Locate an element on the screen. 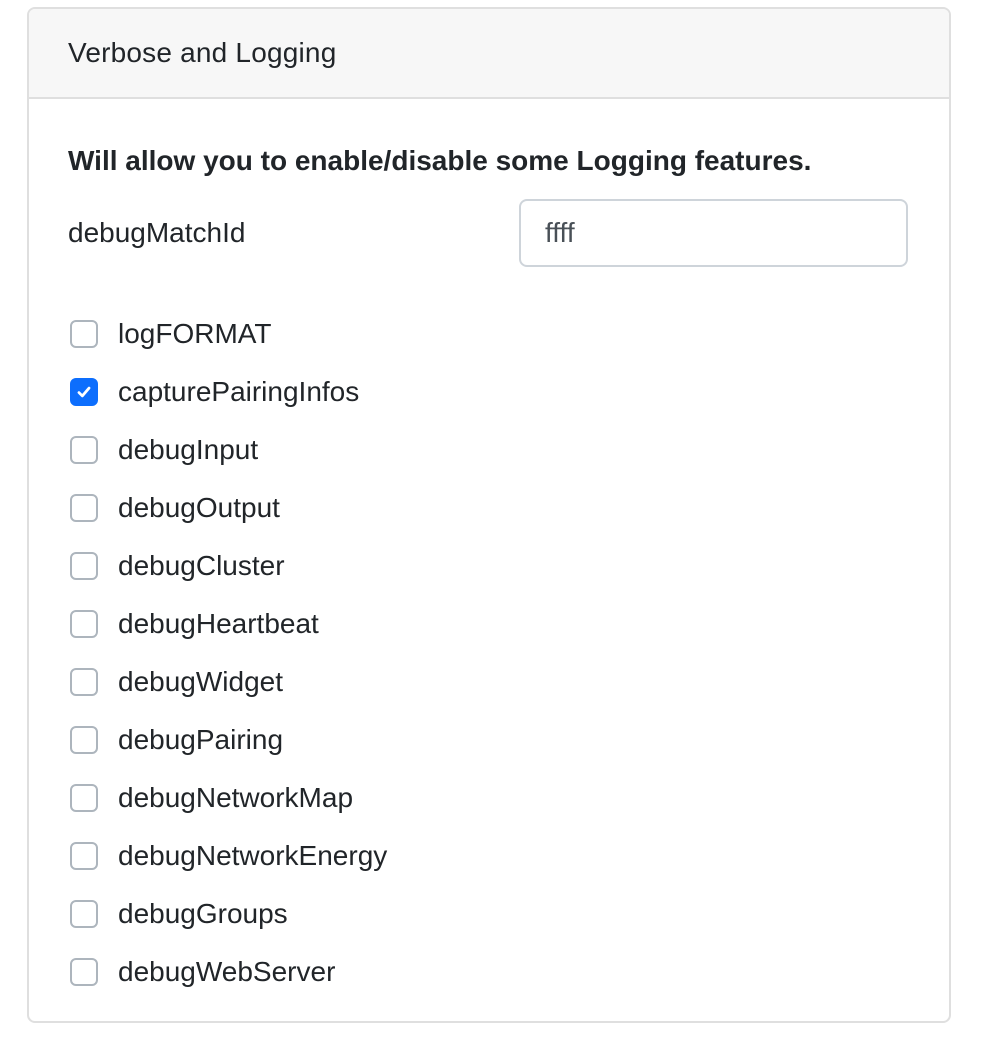 The height and width of the screenshot is (1042, 984). option-label: debugPairing is located at coordinates (201, 739).